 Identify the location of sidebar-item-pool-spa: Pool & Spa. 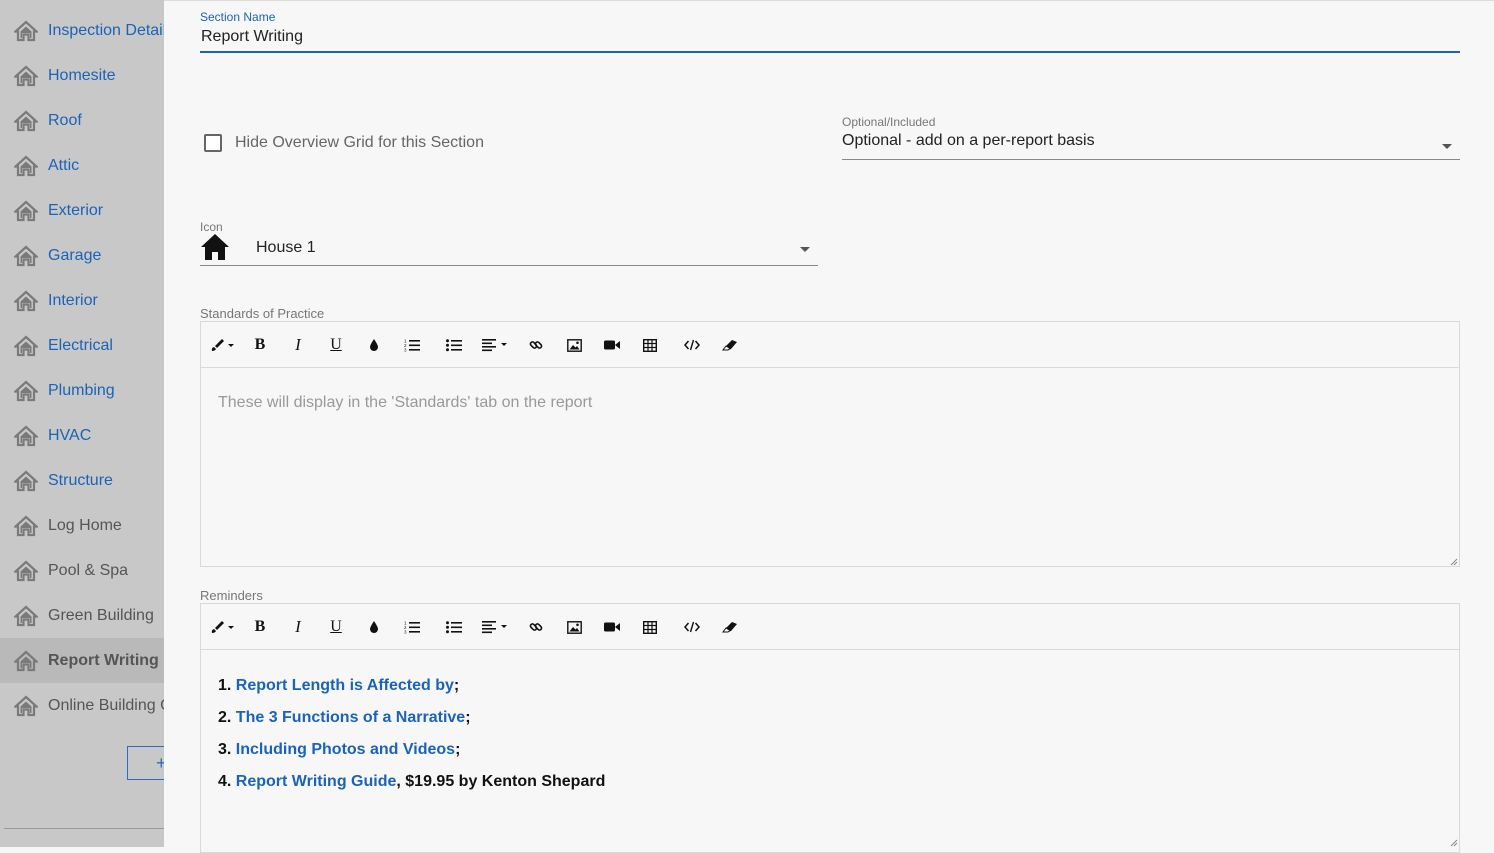
(82, 570).